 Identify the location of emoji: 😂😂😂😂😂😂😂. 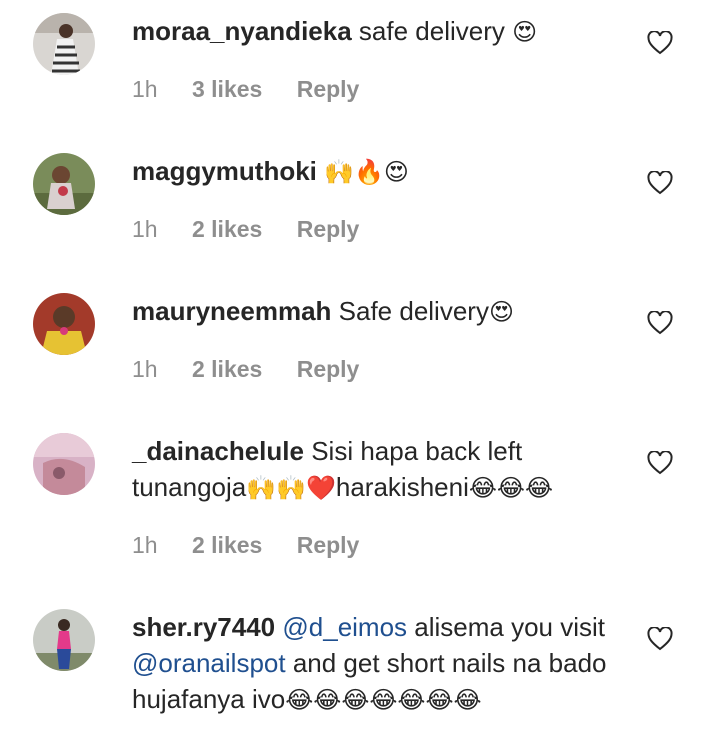
(383, 700).